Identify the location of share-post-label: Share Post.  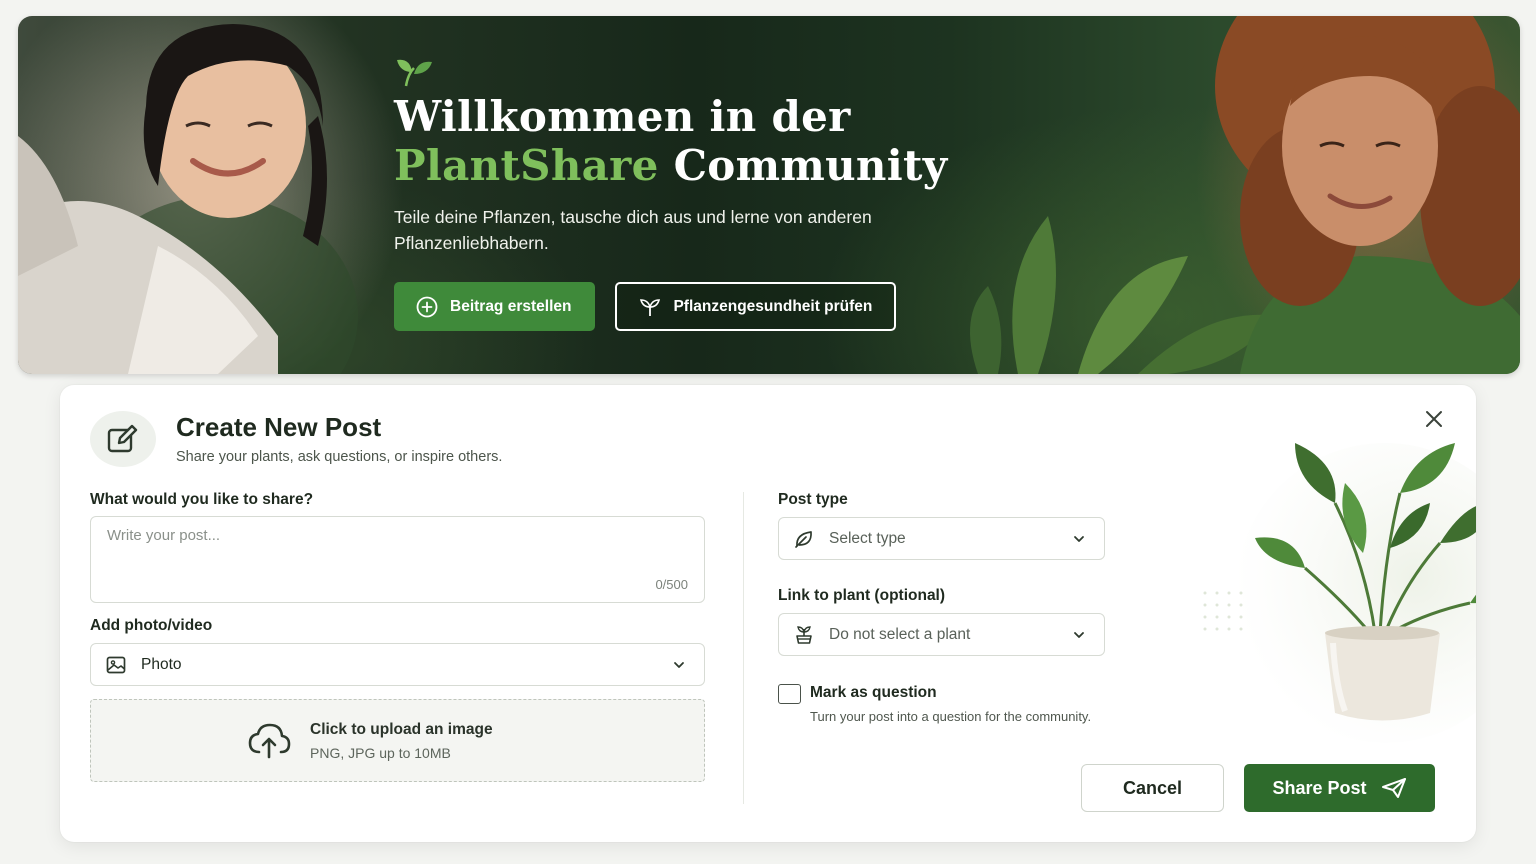
(1319, 787).